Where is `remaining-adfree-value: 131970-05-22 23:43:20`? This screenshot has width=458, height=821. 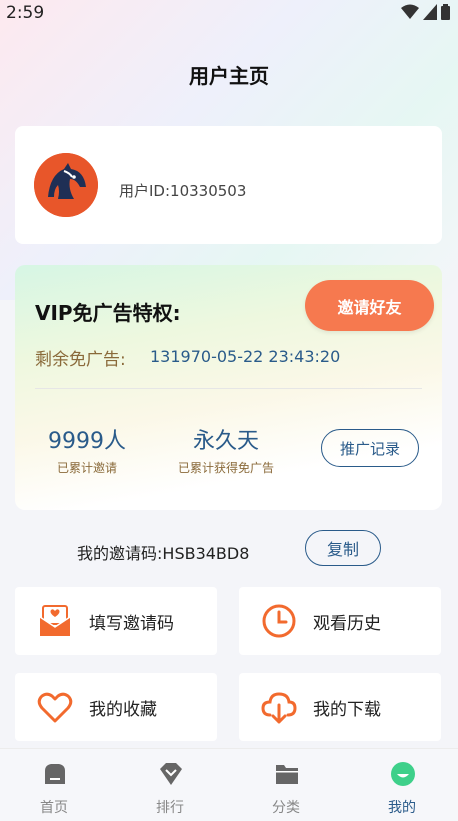 remaining-adfree-value: 131970-05-22 23:43:20 is located at coordinates (245, 356).